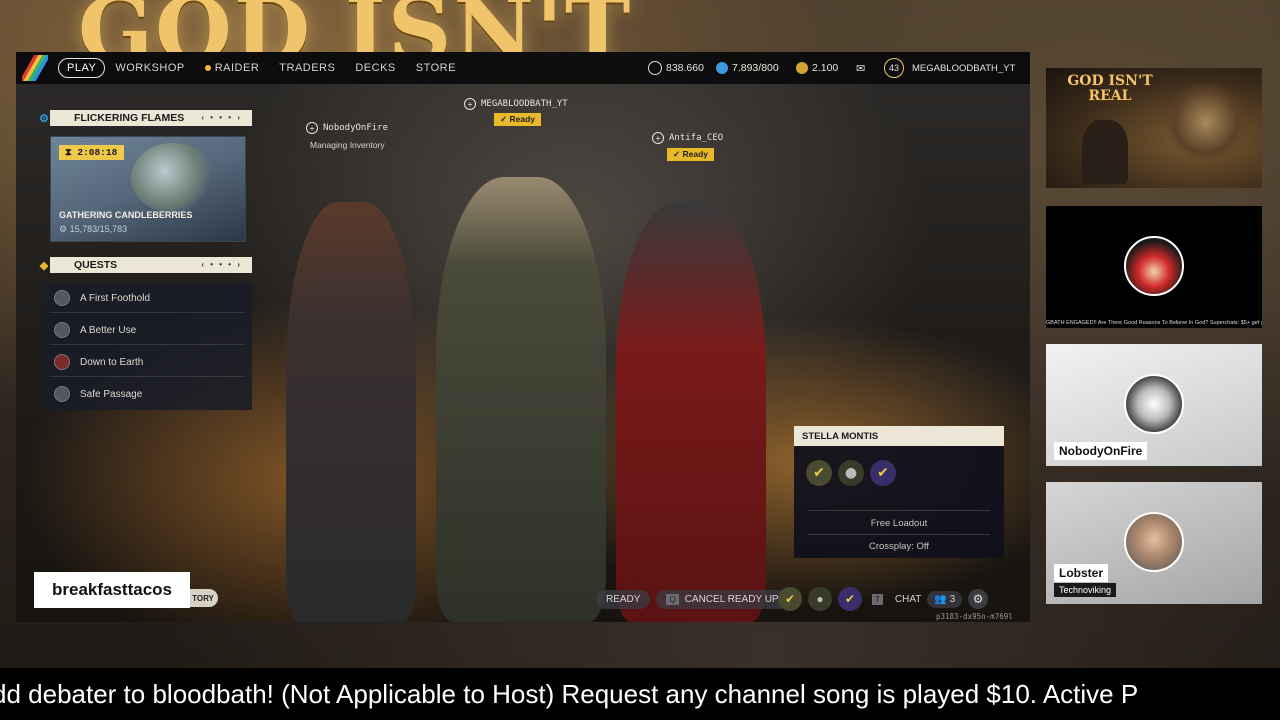 Image resolution: width=1280 pixels, height=720 pixels. What do you see at coordinates (524, 104) in the screenshot?
I see `player-name: MEGABLOODBATH_YT` at bounding box center [524, 104].